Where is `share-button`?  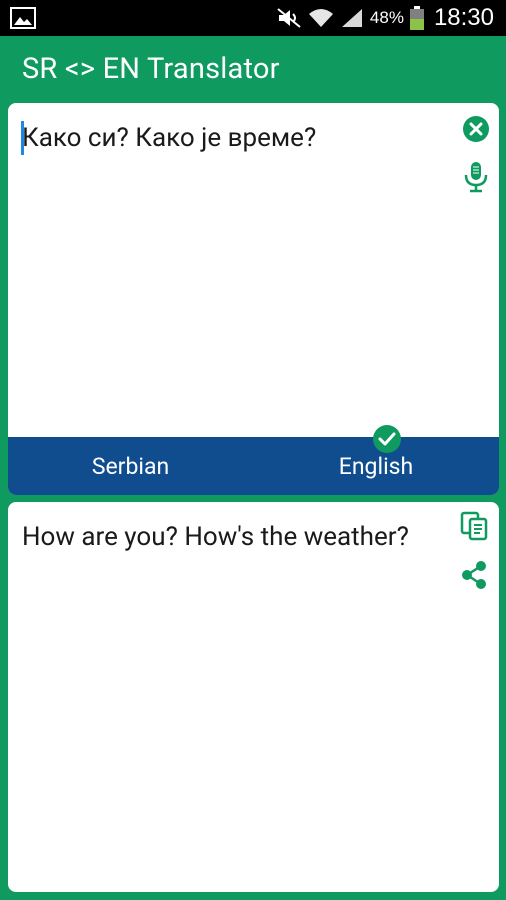 share-button is located at coordinates (474, 575).